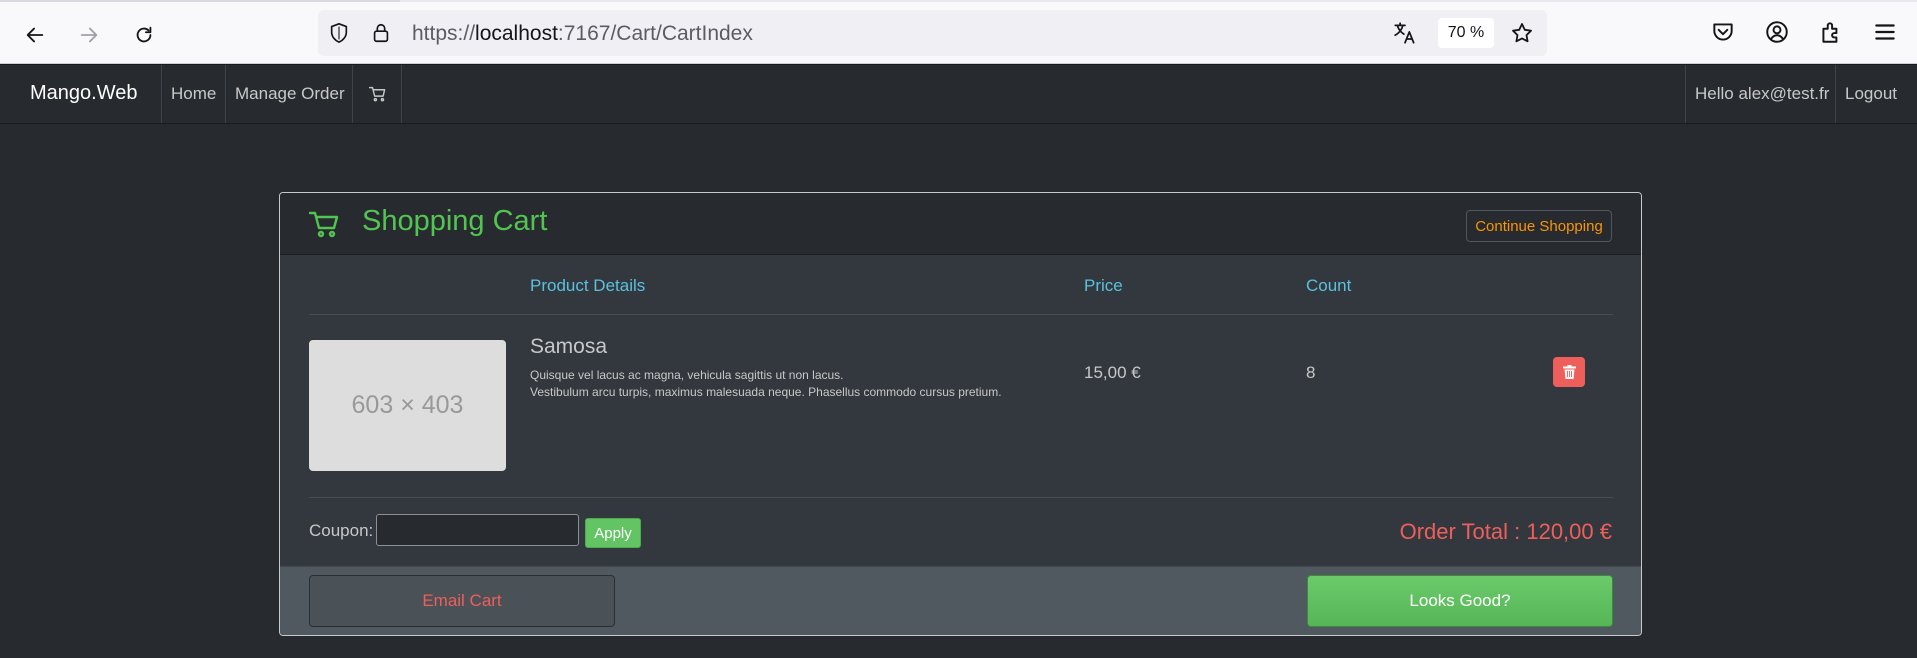  I want to click on delete-item-button, so click(1569, 372).